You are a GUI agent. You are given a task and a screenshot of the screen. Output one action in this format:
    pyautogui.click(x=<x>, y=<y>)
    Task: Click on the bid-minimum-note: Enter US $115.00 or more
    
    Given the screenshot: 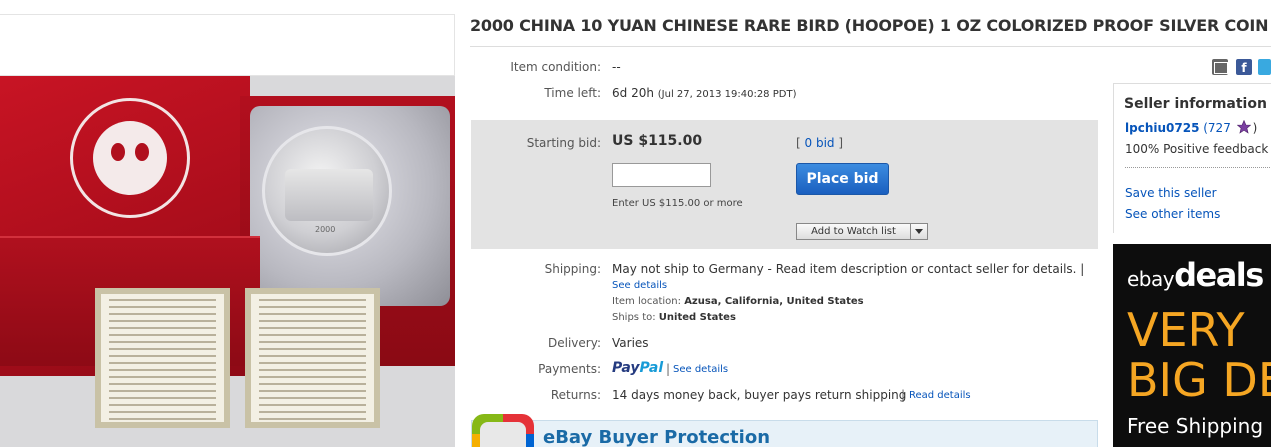 What is the action you would take?
    pyautogui.click(x=677, y=203)
    